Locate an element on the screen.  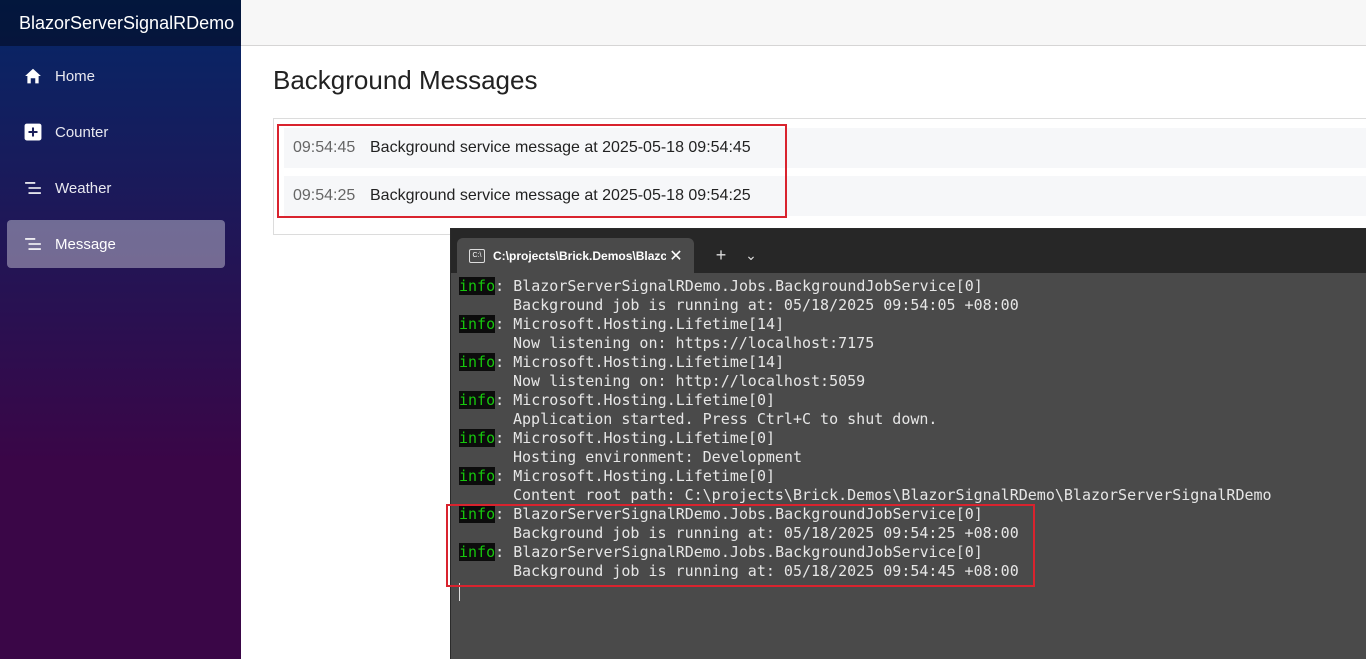
sidebar-item-message: Message is located at coordinates (116, 244).